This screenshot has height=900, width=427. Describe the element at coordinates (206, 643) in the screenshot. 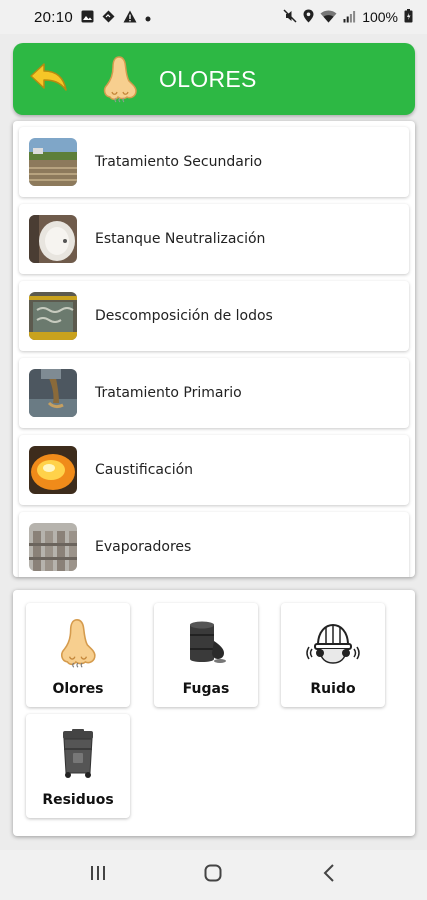

I see `barrel-leak-icon` at that location.